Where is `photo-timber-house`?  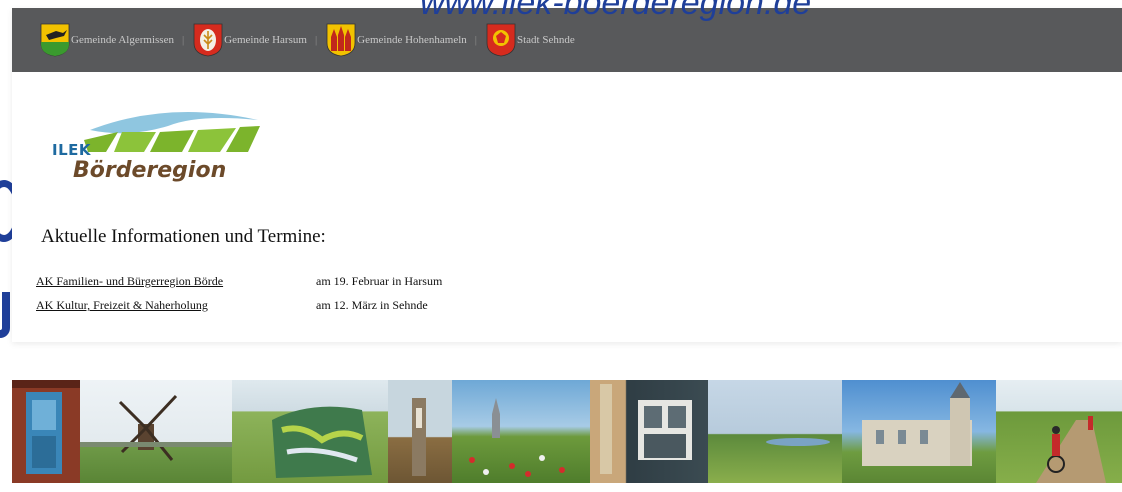
photo-timber-house is located at coordinates (46, 431).